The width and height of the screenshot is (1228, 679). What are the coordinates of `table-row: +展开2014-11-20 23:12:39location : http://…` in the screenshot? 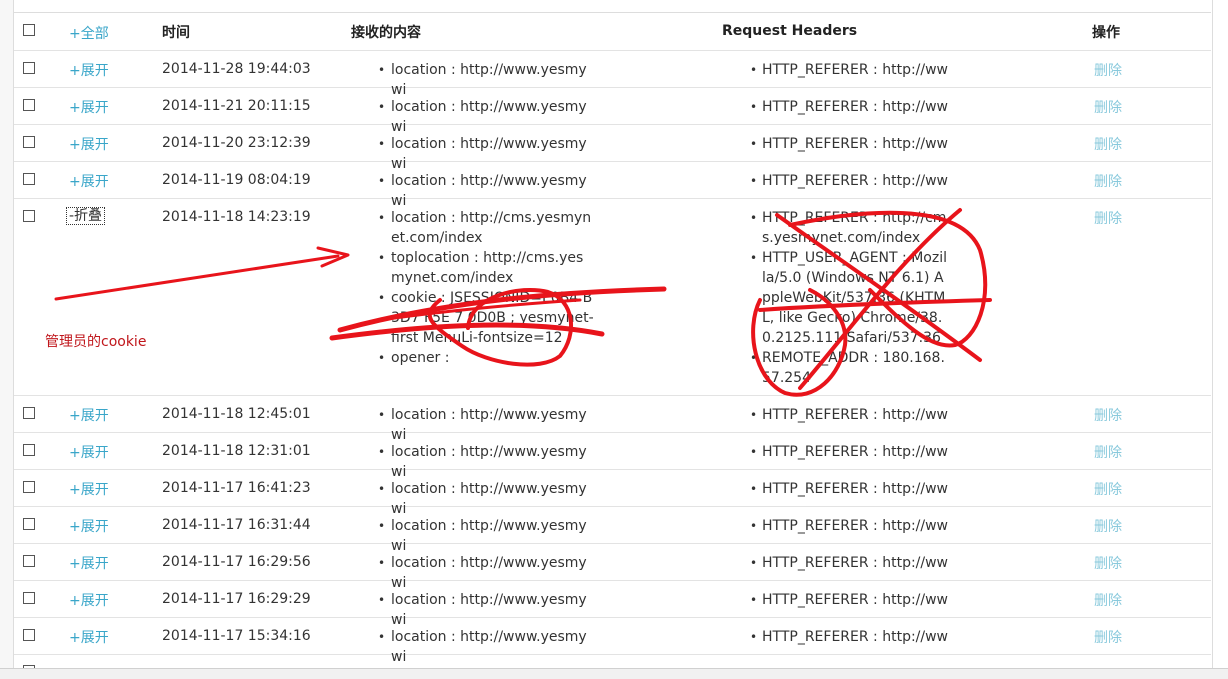 It's located at (612, 148).